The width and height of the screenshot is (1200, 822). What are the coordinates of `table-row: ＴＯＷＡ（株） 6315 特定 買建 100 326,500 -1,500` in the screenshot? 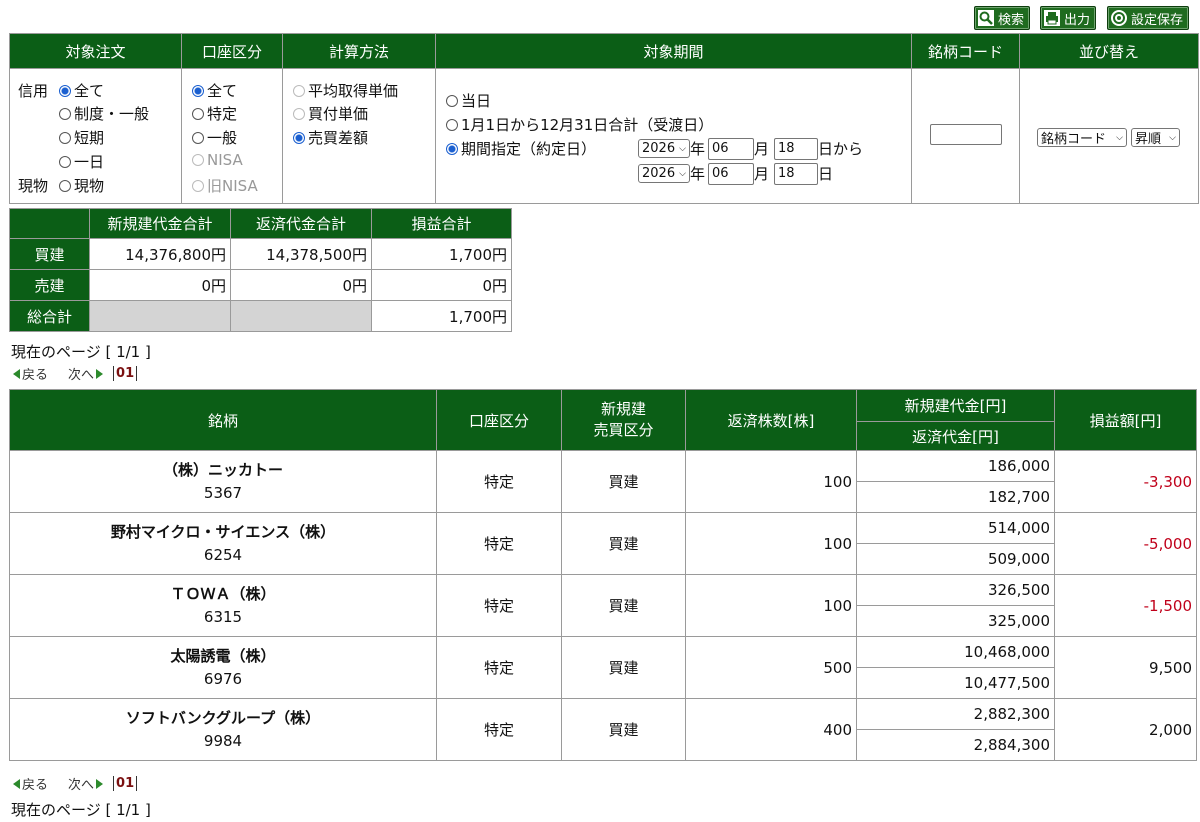 It's located at (603, 605).